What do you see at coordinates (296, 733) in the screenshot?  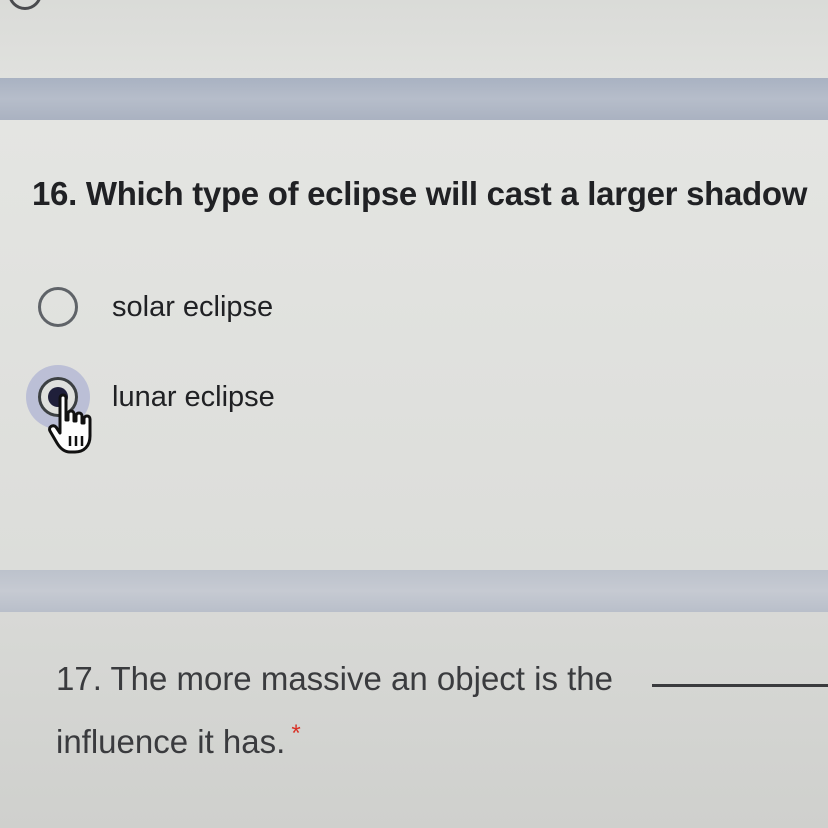 I see `required-marker: *` at bounding box center [296, 733].